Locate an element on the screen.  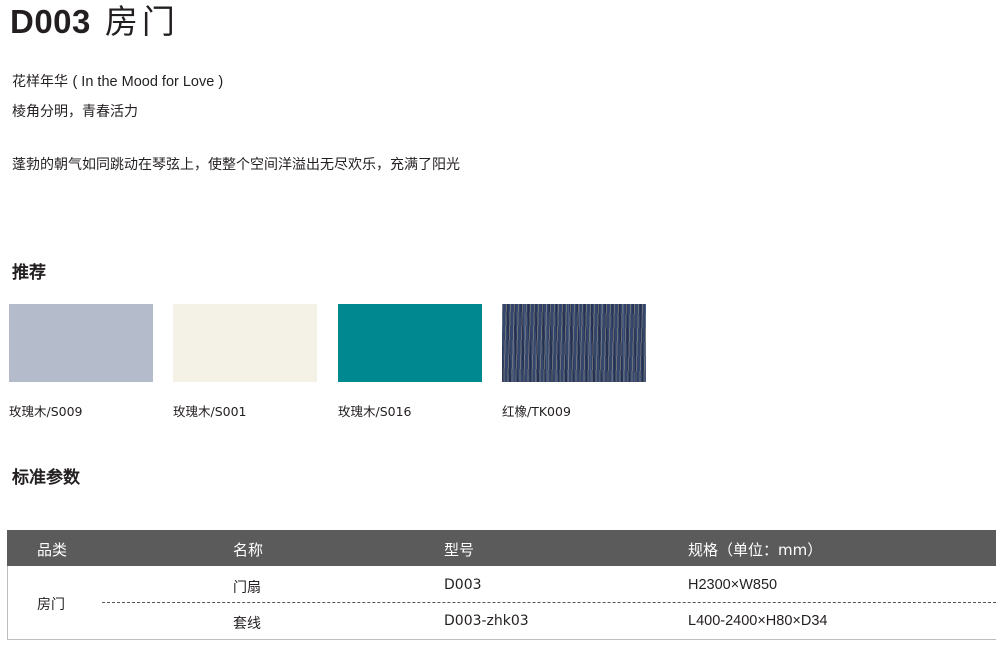
specs-heading: 标准参数 is located at coordinates (46, 478).